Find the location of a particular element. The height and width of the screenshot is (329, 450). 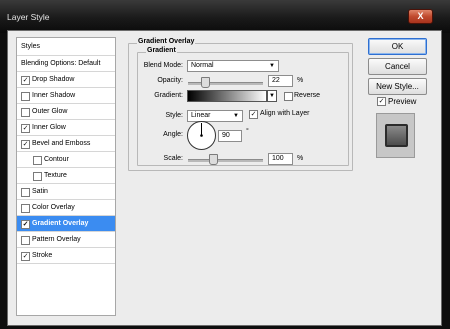

style-item: ✓ Gradient Overlay is located at coordinates (66, 224).